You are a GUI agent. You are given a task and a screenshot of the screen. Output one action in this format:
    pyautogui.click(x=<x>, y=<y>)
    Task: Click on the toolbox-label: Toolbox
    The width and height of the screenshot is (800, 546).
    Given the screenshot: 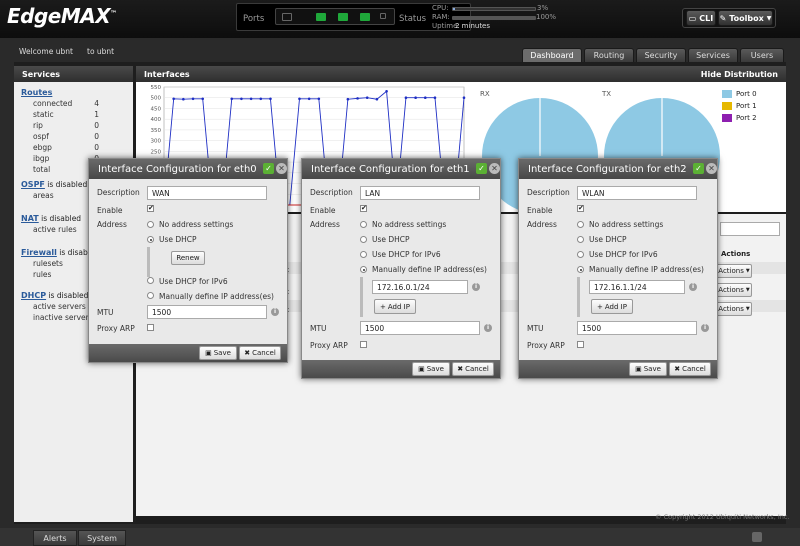 What is the action you would take?
    pyautogui.click(x=746, y=18)
    